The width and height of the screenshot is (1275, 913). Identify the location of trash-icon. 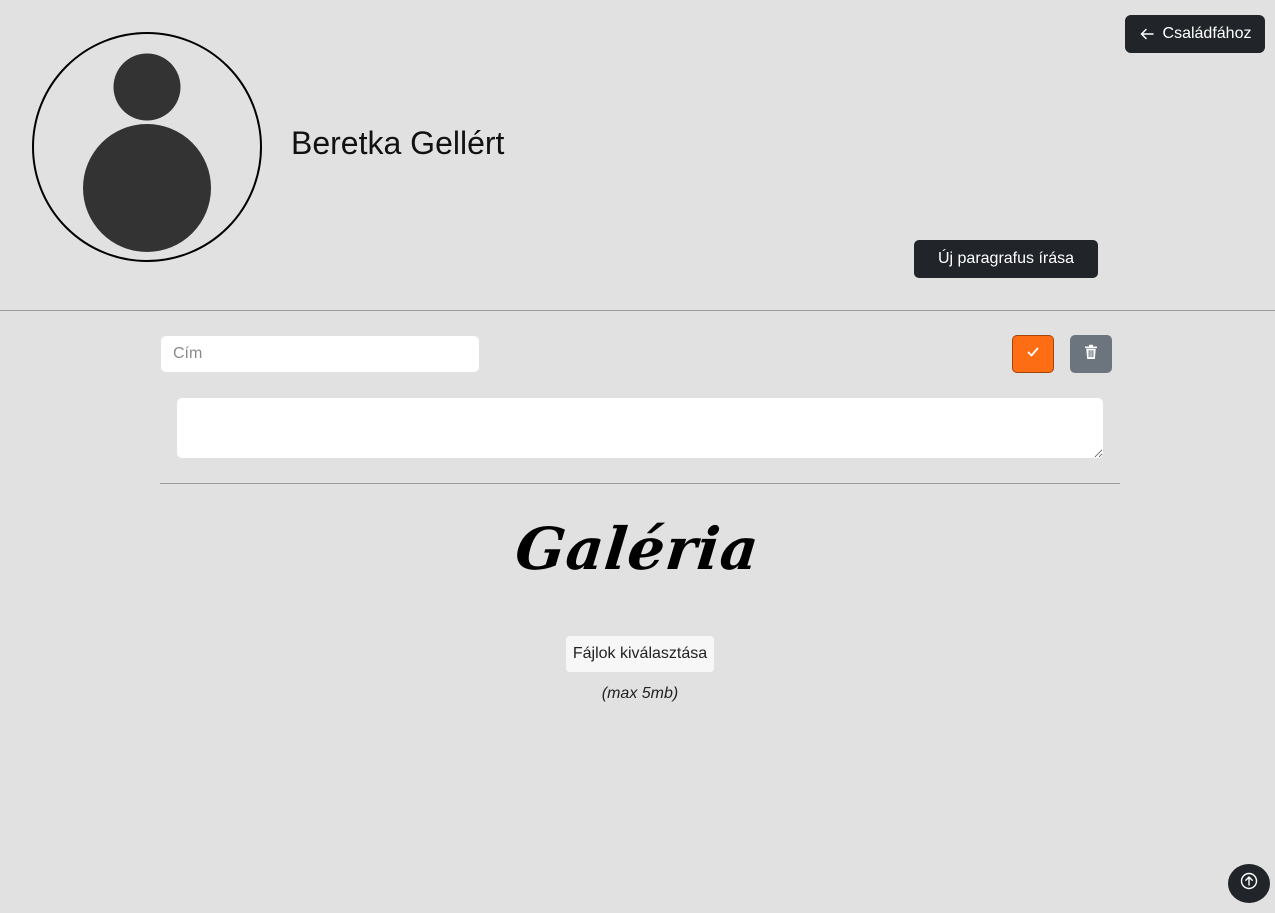
(1091, 354).